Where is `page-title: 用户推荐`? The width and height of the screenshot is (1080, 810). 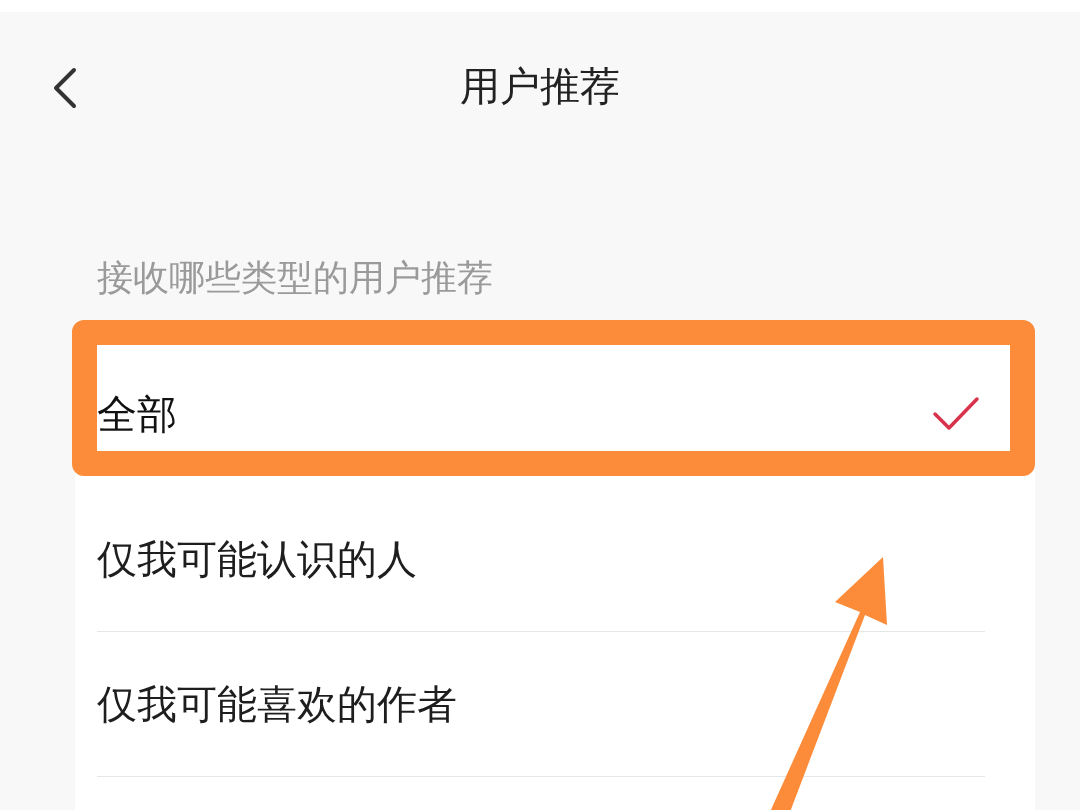
page-title: 用户推荐 is located at coordinates (540, 86).